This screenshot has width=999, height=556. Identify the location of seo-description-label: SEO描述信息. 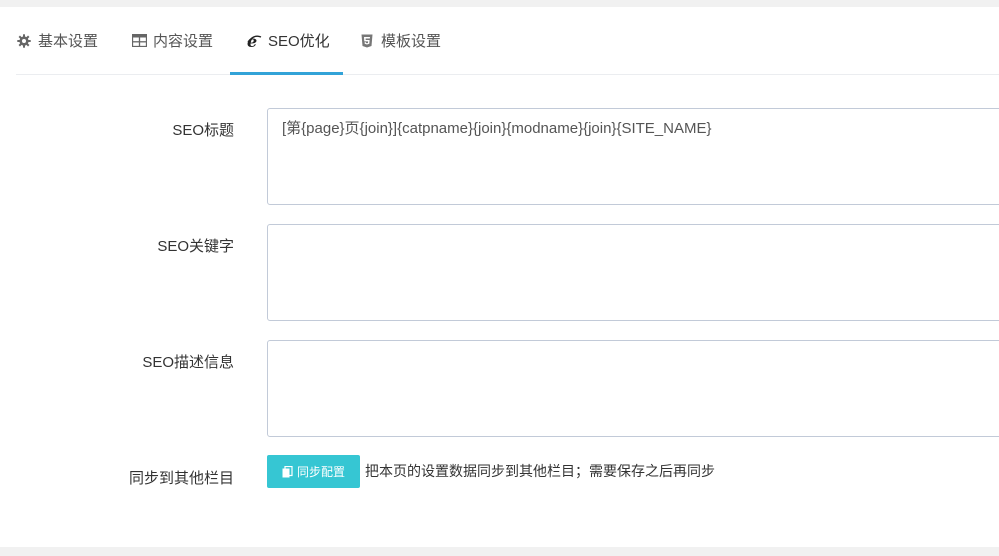
(188, 362).